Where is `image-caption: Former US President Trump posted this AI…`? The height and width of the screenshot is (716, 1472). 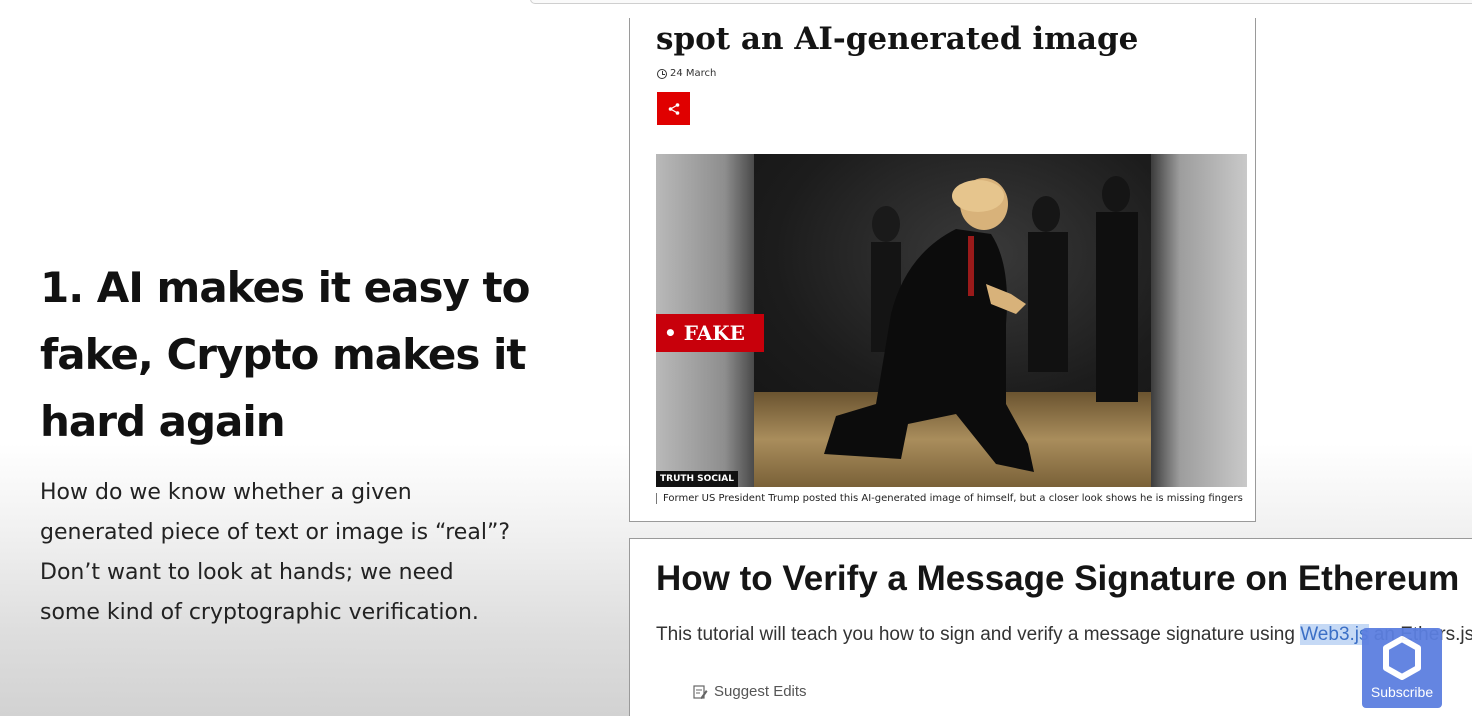
image-caption: Former US President Trump posted this AI… is located at coordinates (949, 498).